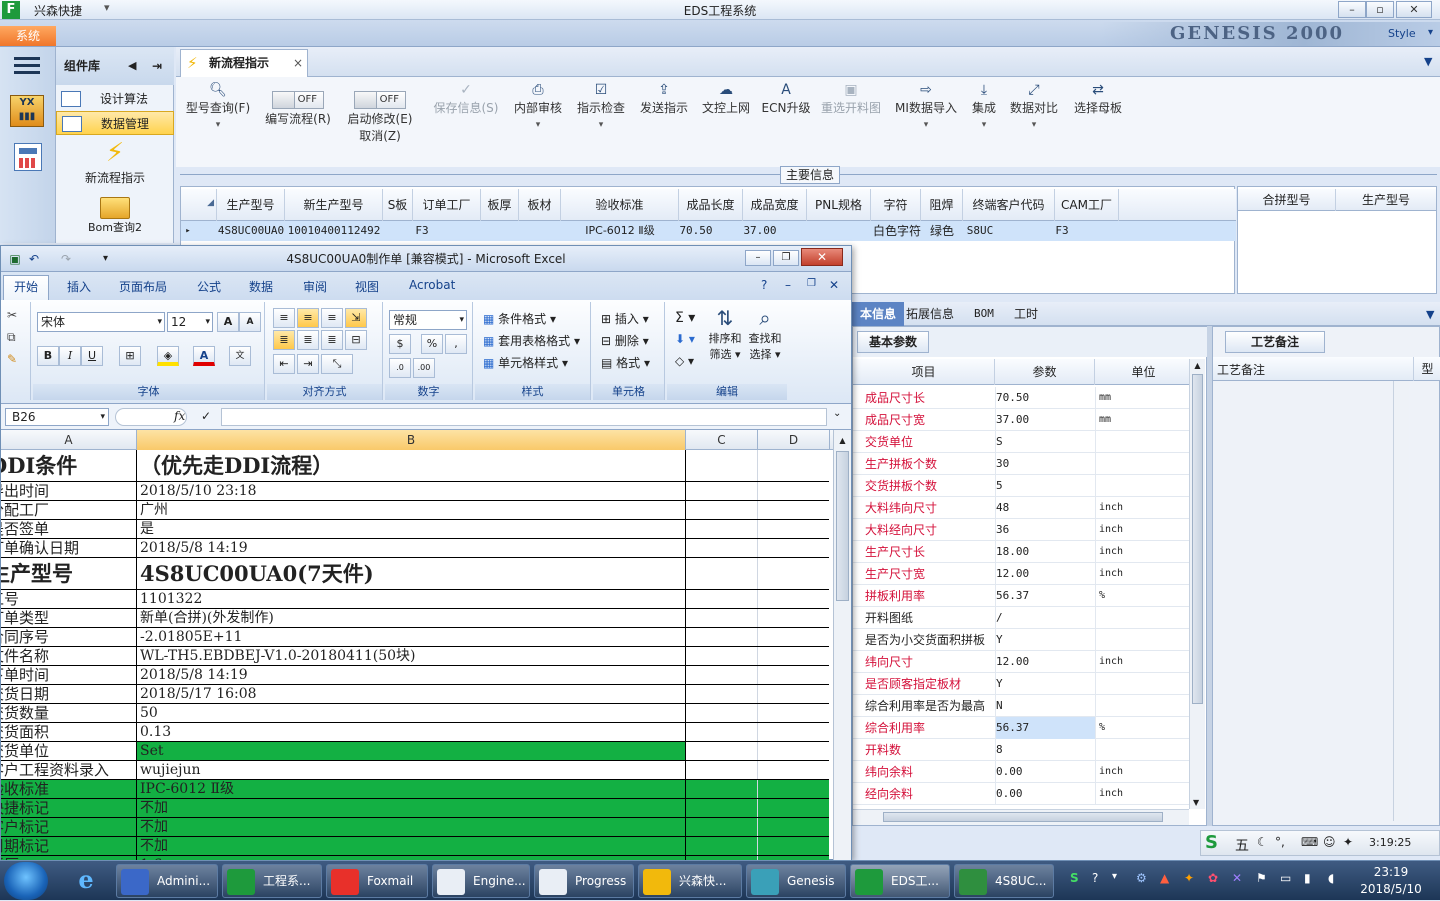 Image resolution: width=1440 pixels, height=901 pixels. What do you see at coordinates (69, 846) in the screenshot?
I see `cell-a: 周期标记` at bounding box center [69, 846].